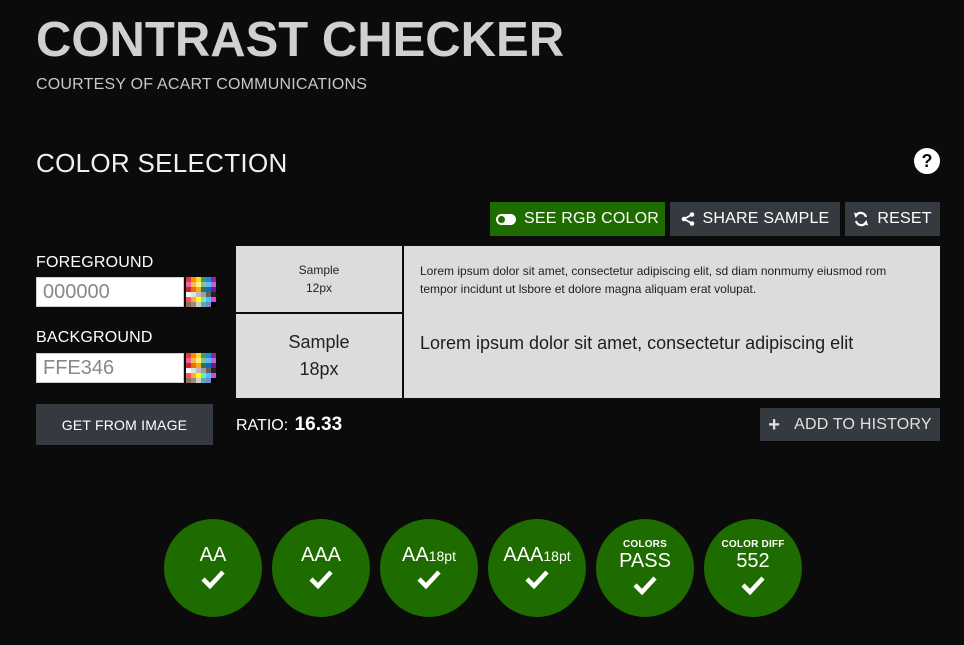  Describe the element at coordinates (319, 313) in the screenshot. I see `sample-divider-horizontal` at that location.